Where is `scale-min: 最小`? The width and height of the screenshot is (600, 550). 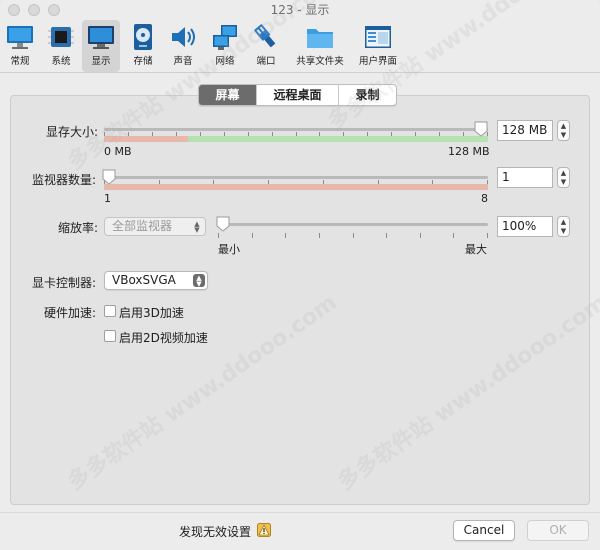 scale-min: 最小 is located at coordinates (229, 249).